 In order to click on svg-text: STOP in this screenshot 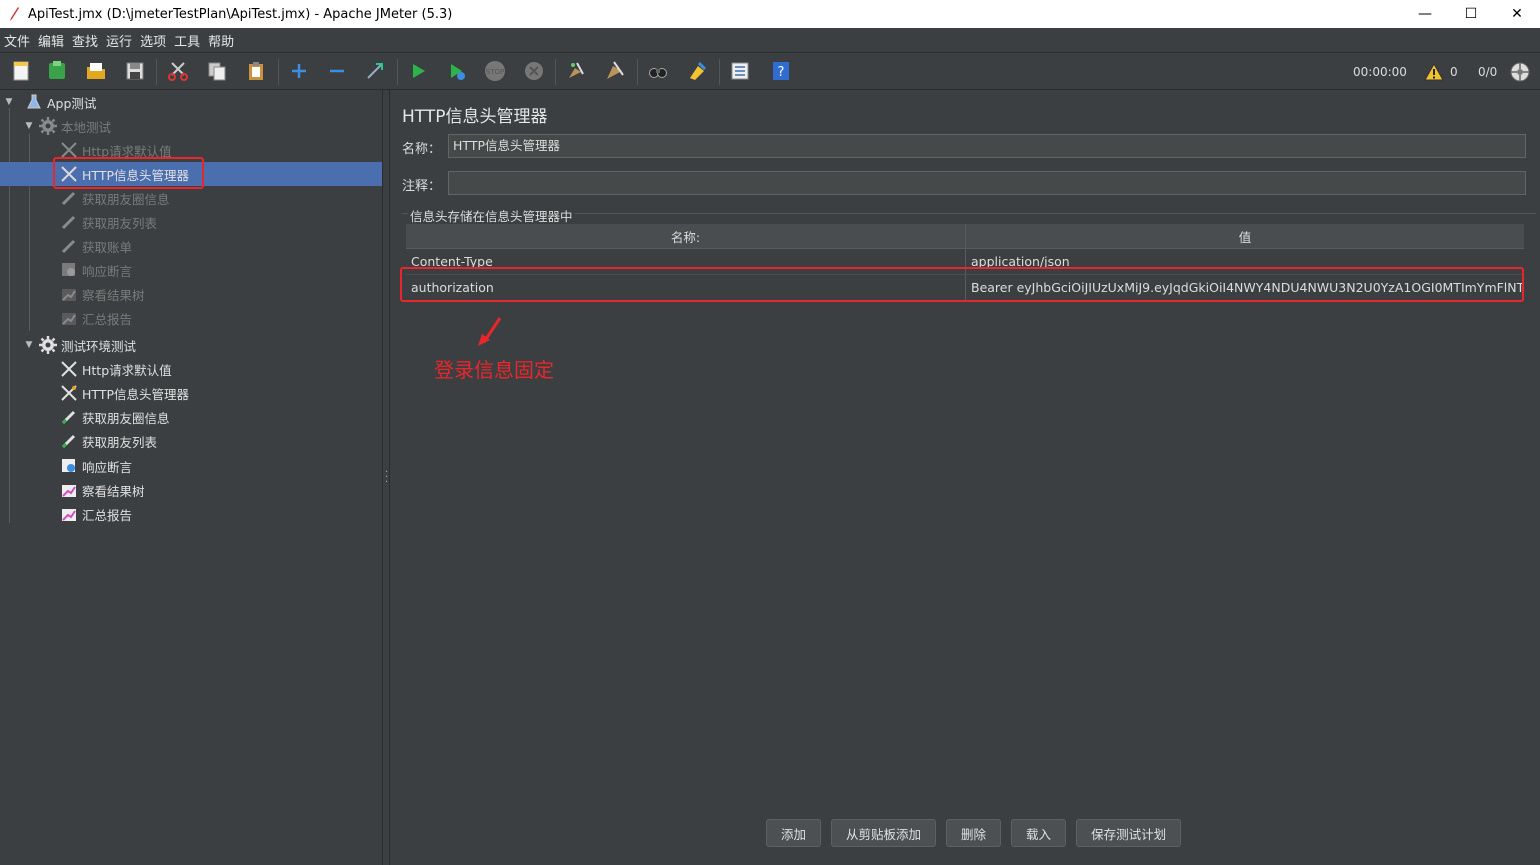, I will do `click(495, 72)`.